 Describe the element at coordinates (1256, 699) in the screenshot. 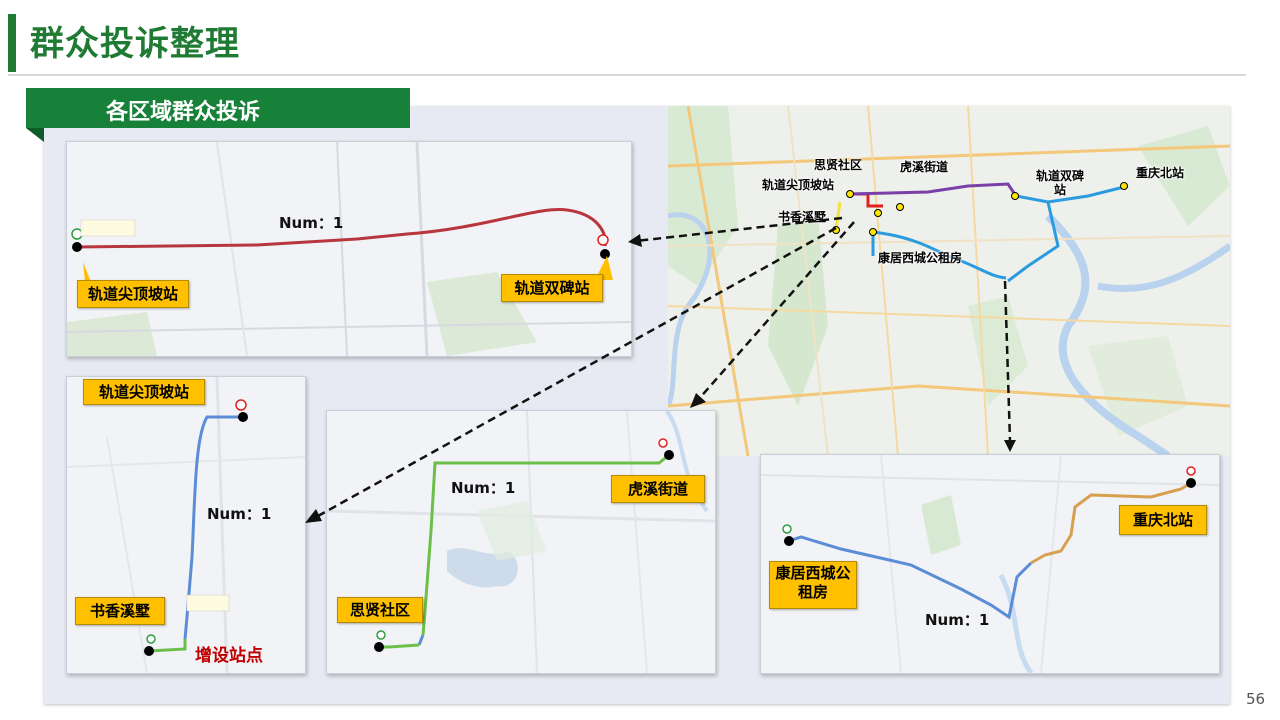

I see `page-number: 56` at that location.